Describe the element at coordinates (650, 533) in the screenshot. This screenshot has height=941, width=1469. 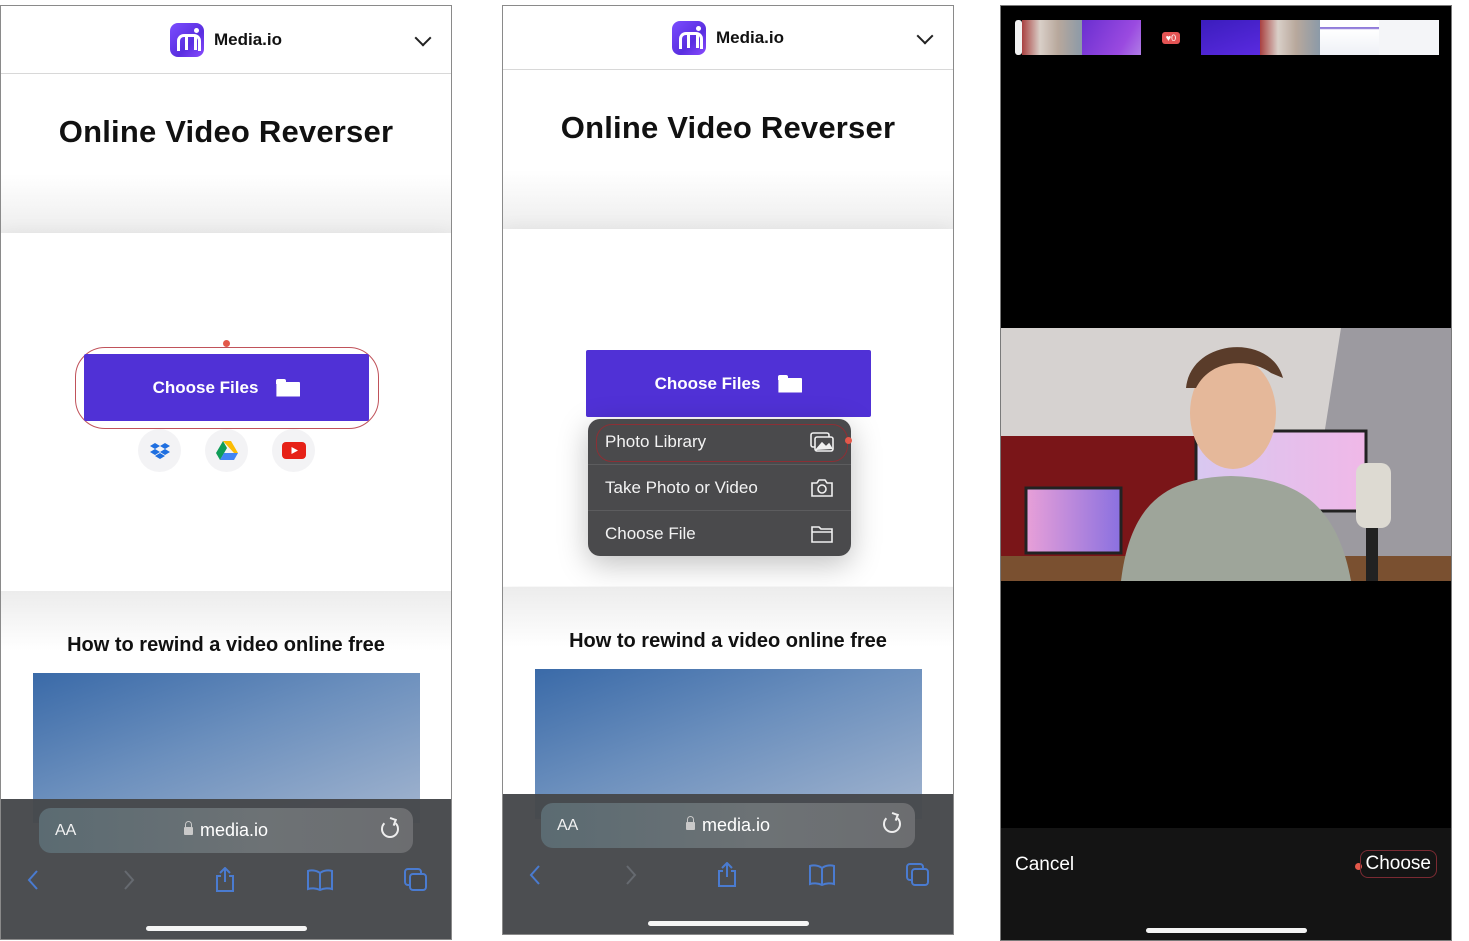
I see `menu-item-label: Choose File` at that location.